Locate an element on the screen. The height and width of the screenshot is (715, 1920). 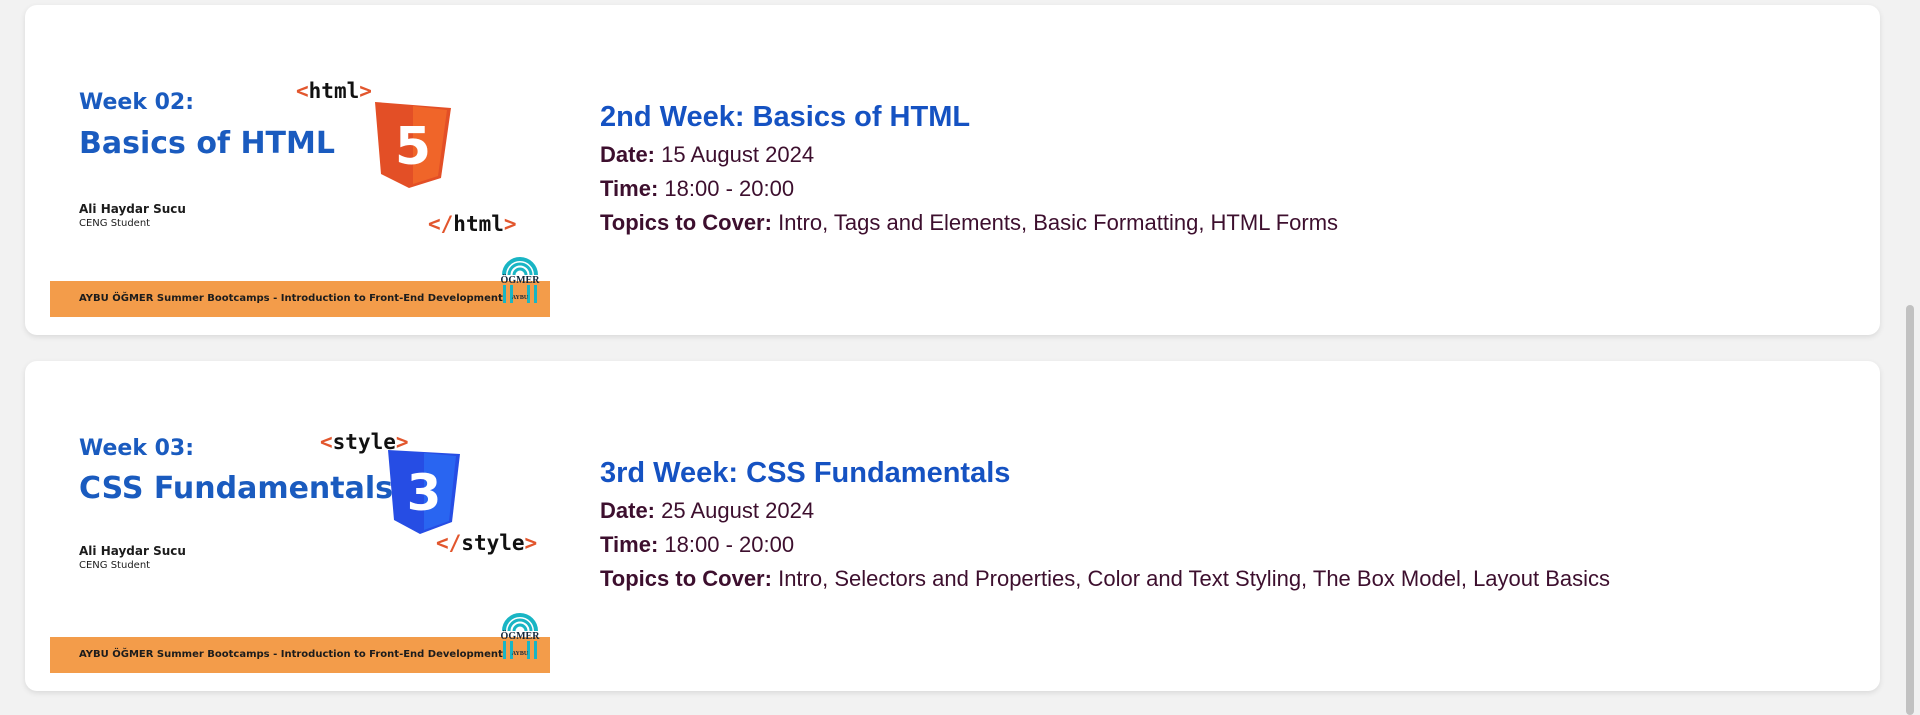
close-tag-text: </style> is located at coordinates (487, 543).